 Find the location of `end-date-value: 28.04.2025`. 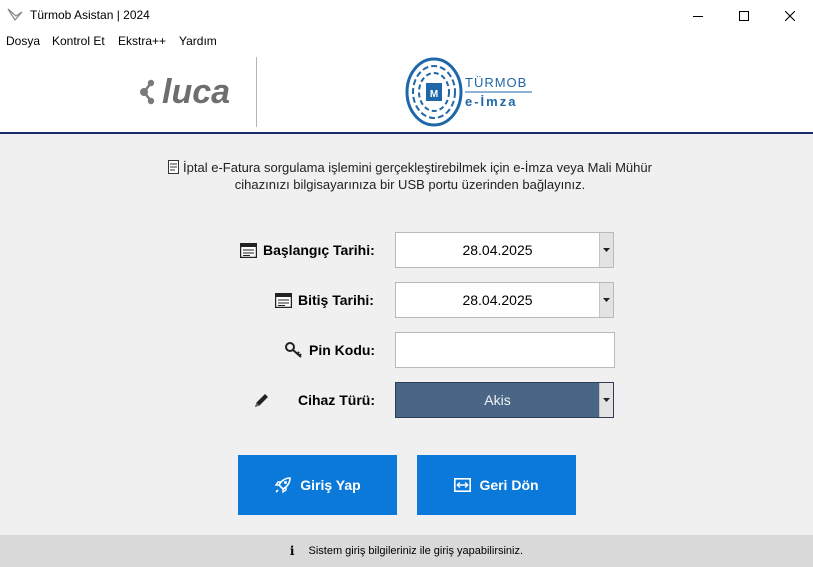

end-date-value: 28.04.2025 is located at coordinates (497, 300).